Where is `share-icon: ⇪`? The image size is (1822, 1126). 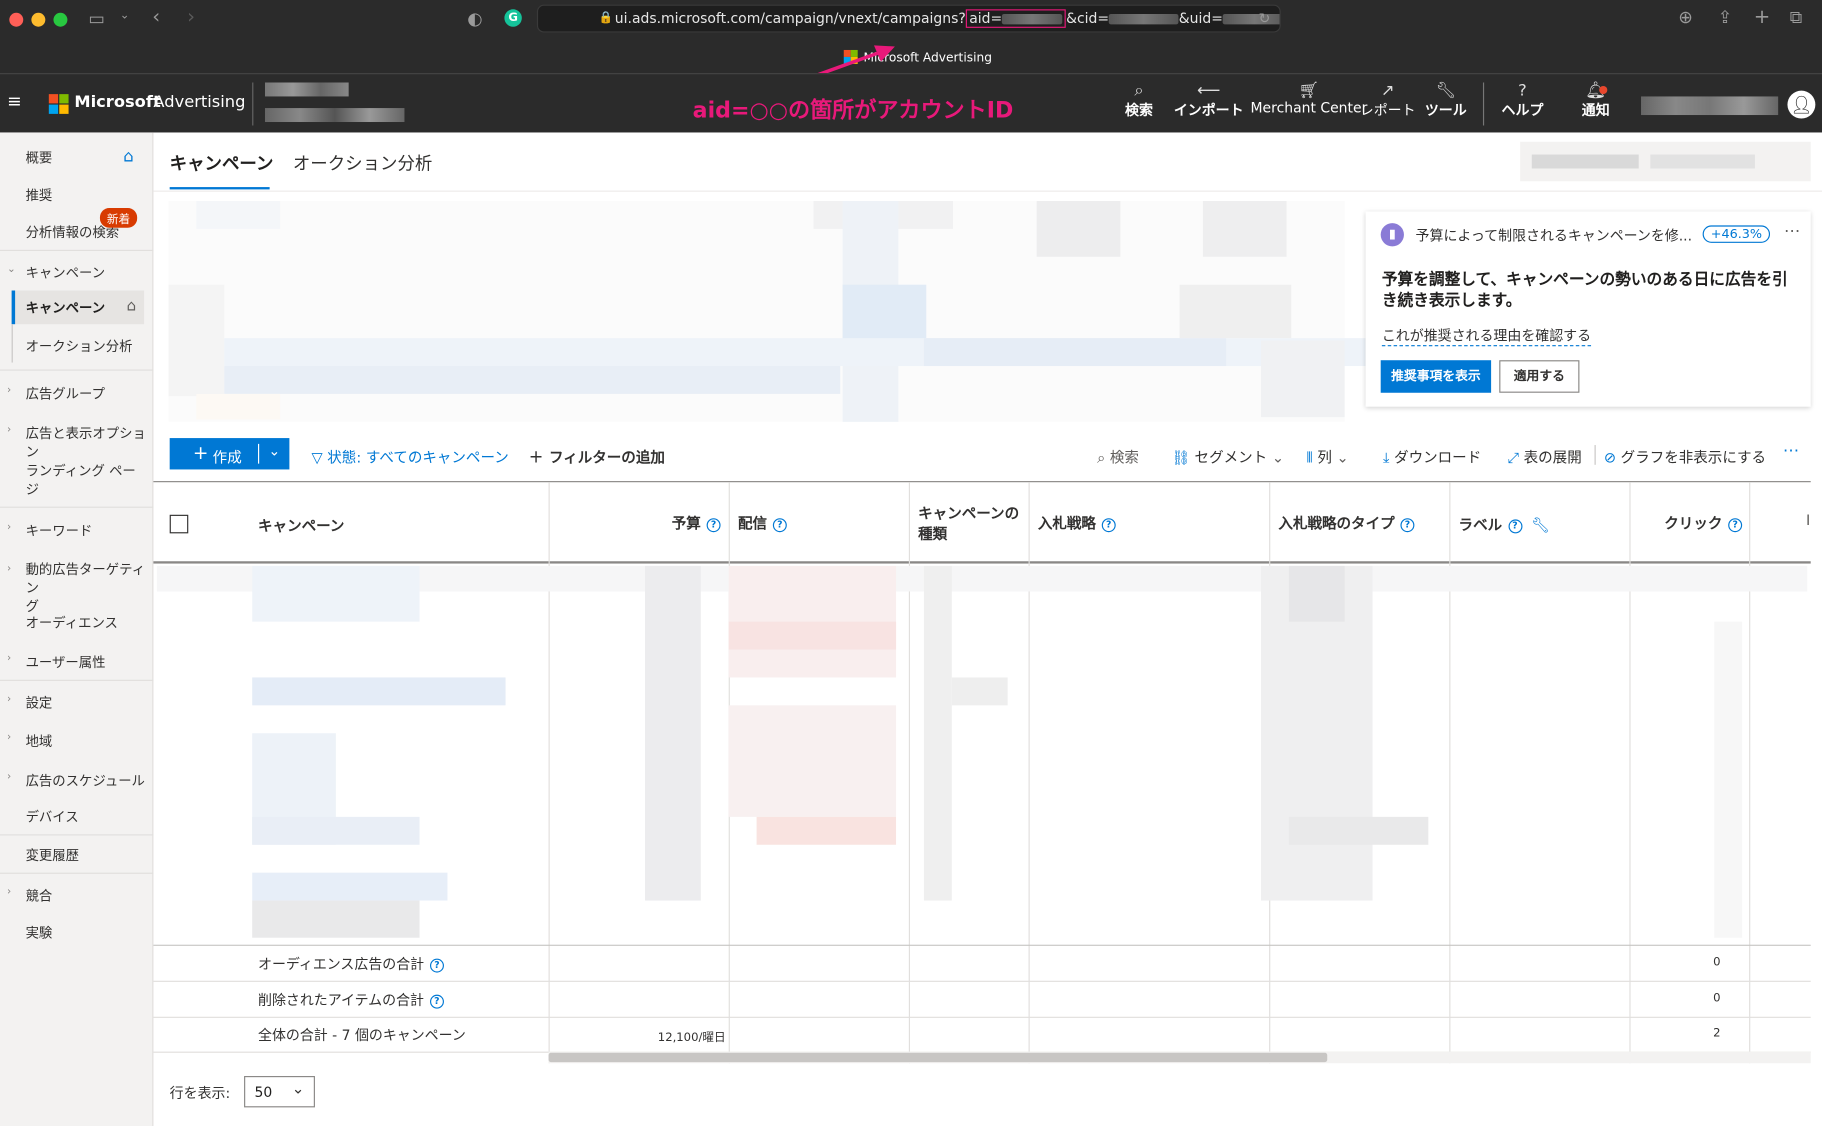 share-icon: ⇪ is located at coordinates (1725, 17).